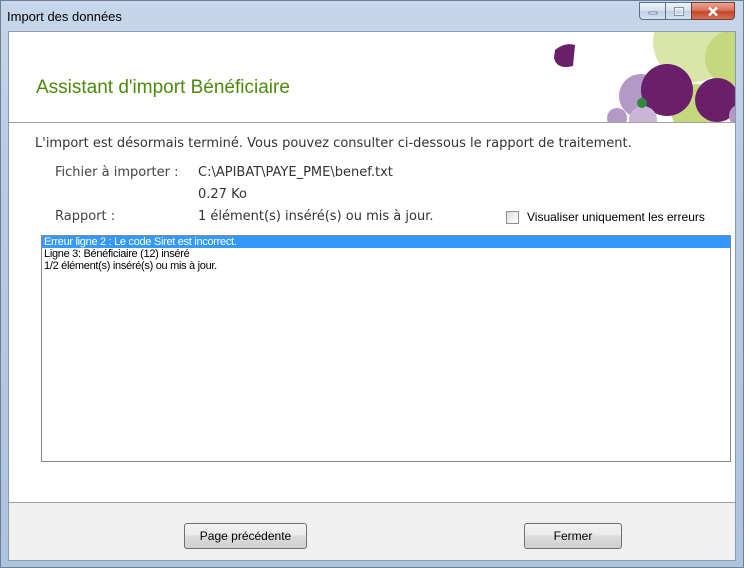  I want to click on previous-page-button: Page précédente, so click(245, 536).